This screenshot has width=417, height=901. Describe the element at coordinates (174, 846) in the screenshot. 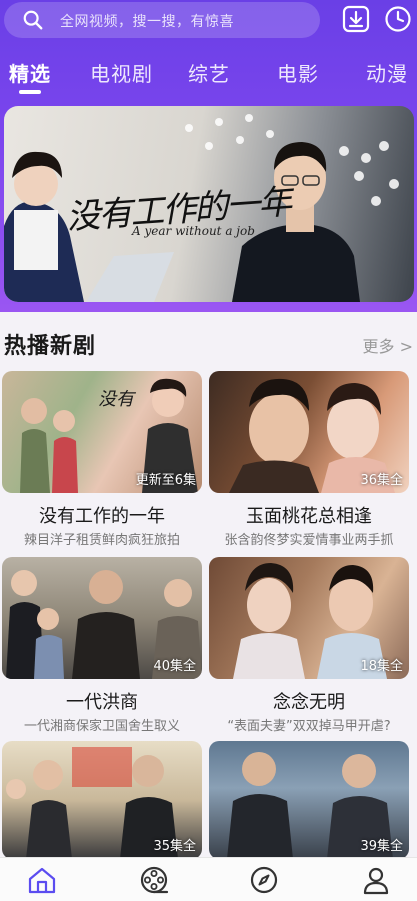

I see `episode-badge: 35集全` at that location.